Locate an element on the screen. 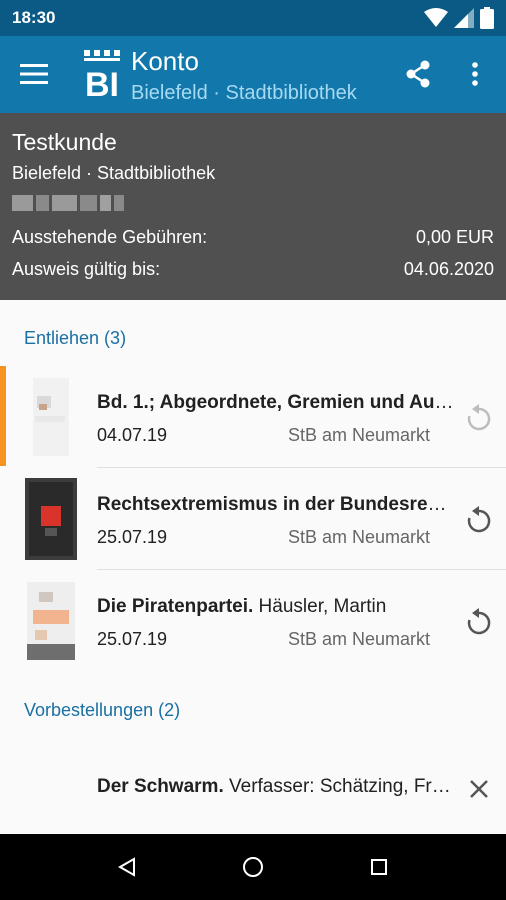  item-author: Verfasser: Schätzing, Frank is located at coordinates (340, 786).